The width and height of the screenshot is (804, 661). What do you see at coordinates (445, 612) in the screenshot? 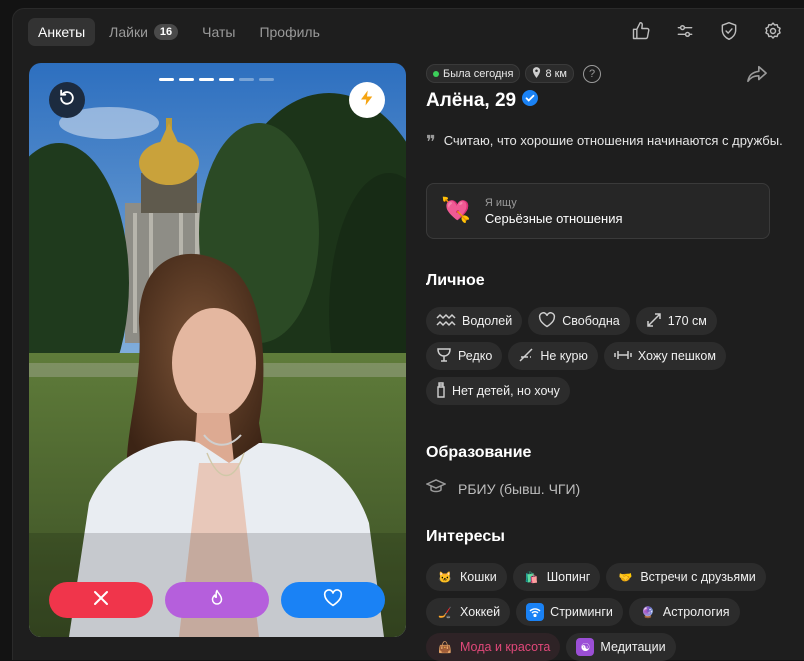
I see `hockey-icon: 🏒` at bounding box center [445, 612].